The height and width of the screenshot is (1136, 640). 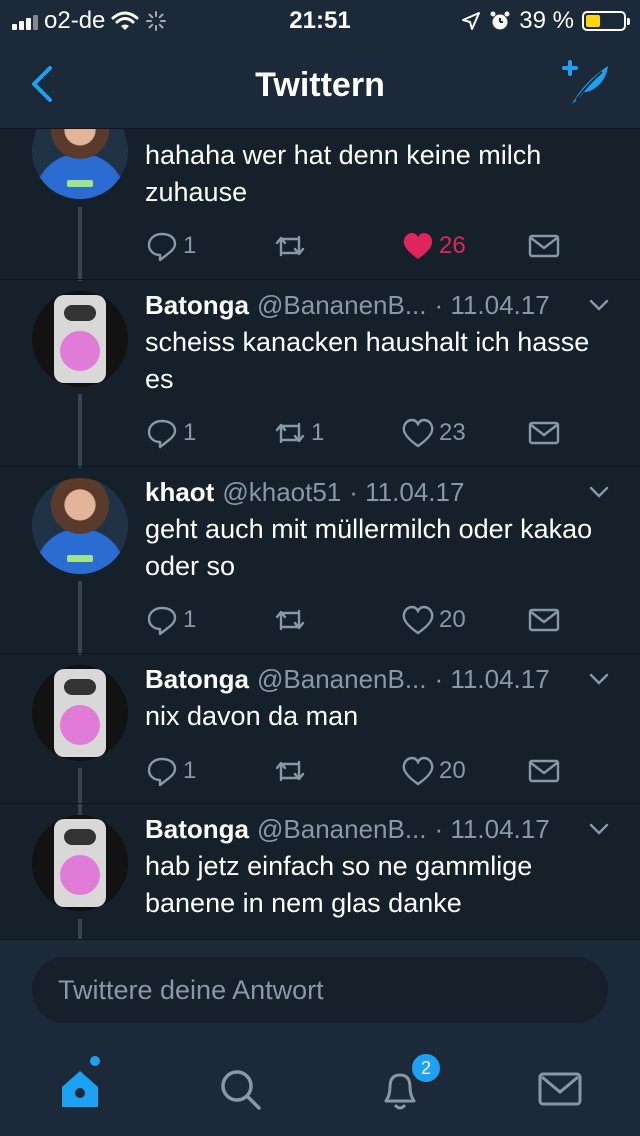 I want to click on like-button: 23, so click(x=433, y=433).